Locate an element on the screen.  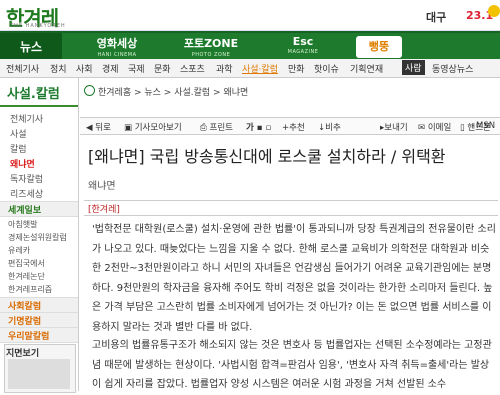
byline-bar is located at coordinates (291, 208).